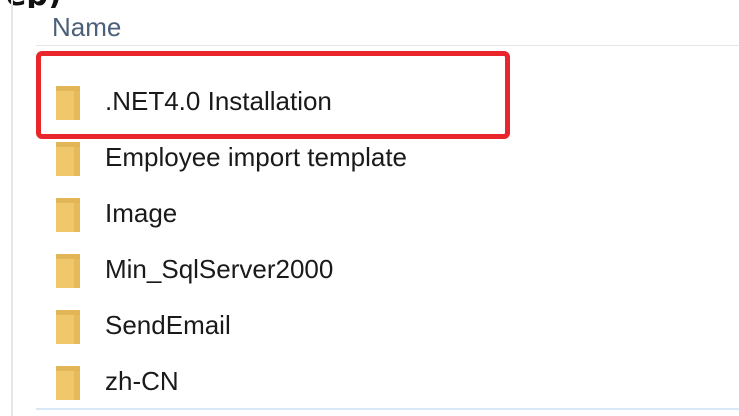 The image size is (739, 416). I want to click on selection-edge-line, so click(387, 409).